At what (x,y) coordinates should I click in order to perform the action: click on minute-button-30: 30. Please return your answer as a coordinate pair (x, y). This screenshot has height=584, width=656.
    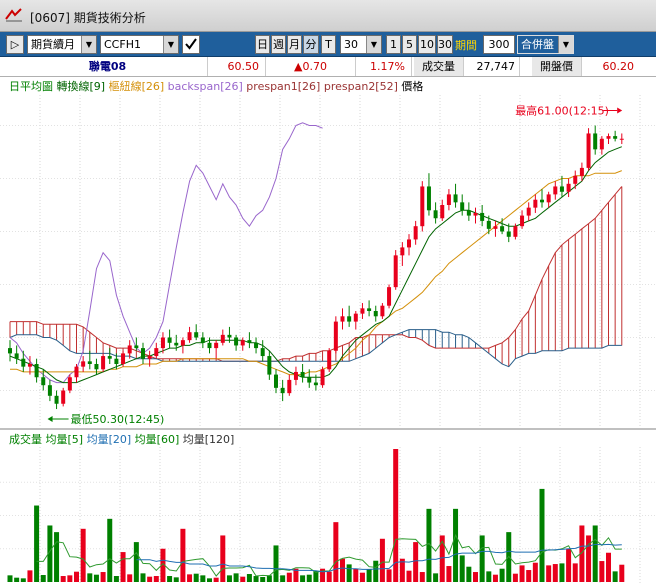
    Looking at the image, I should click on (445, 44).